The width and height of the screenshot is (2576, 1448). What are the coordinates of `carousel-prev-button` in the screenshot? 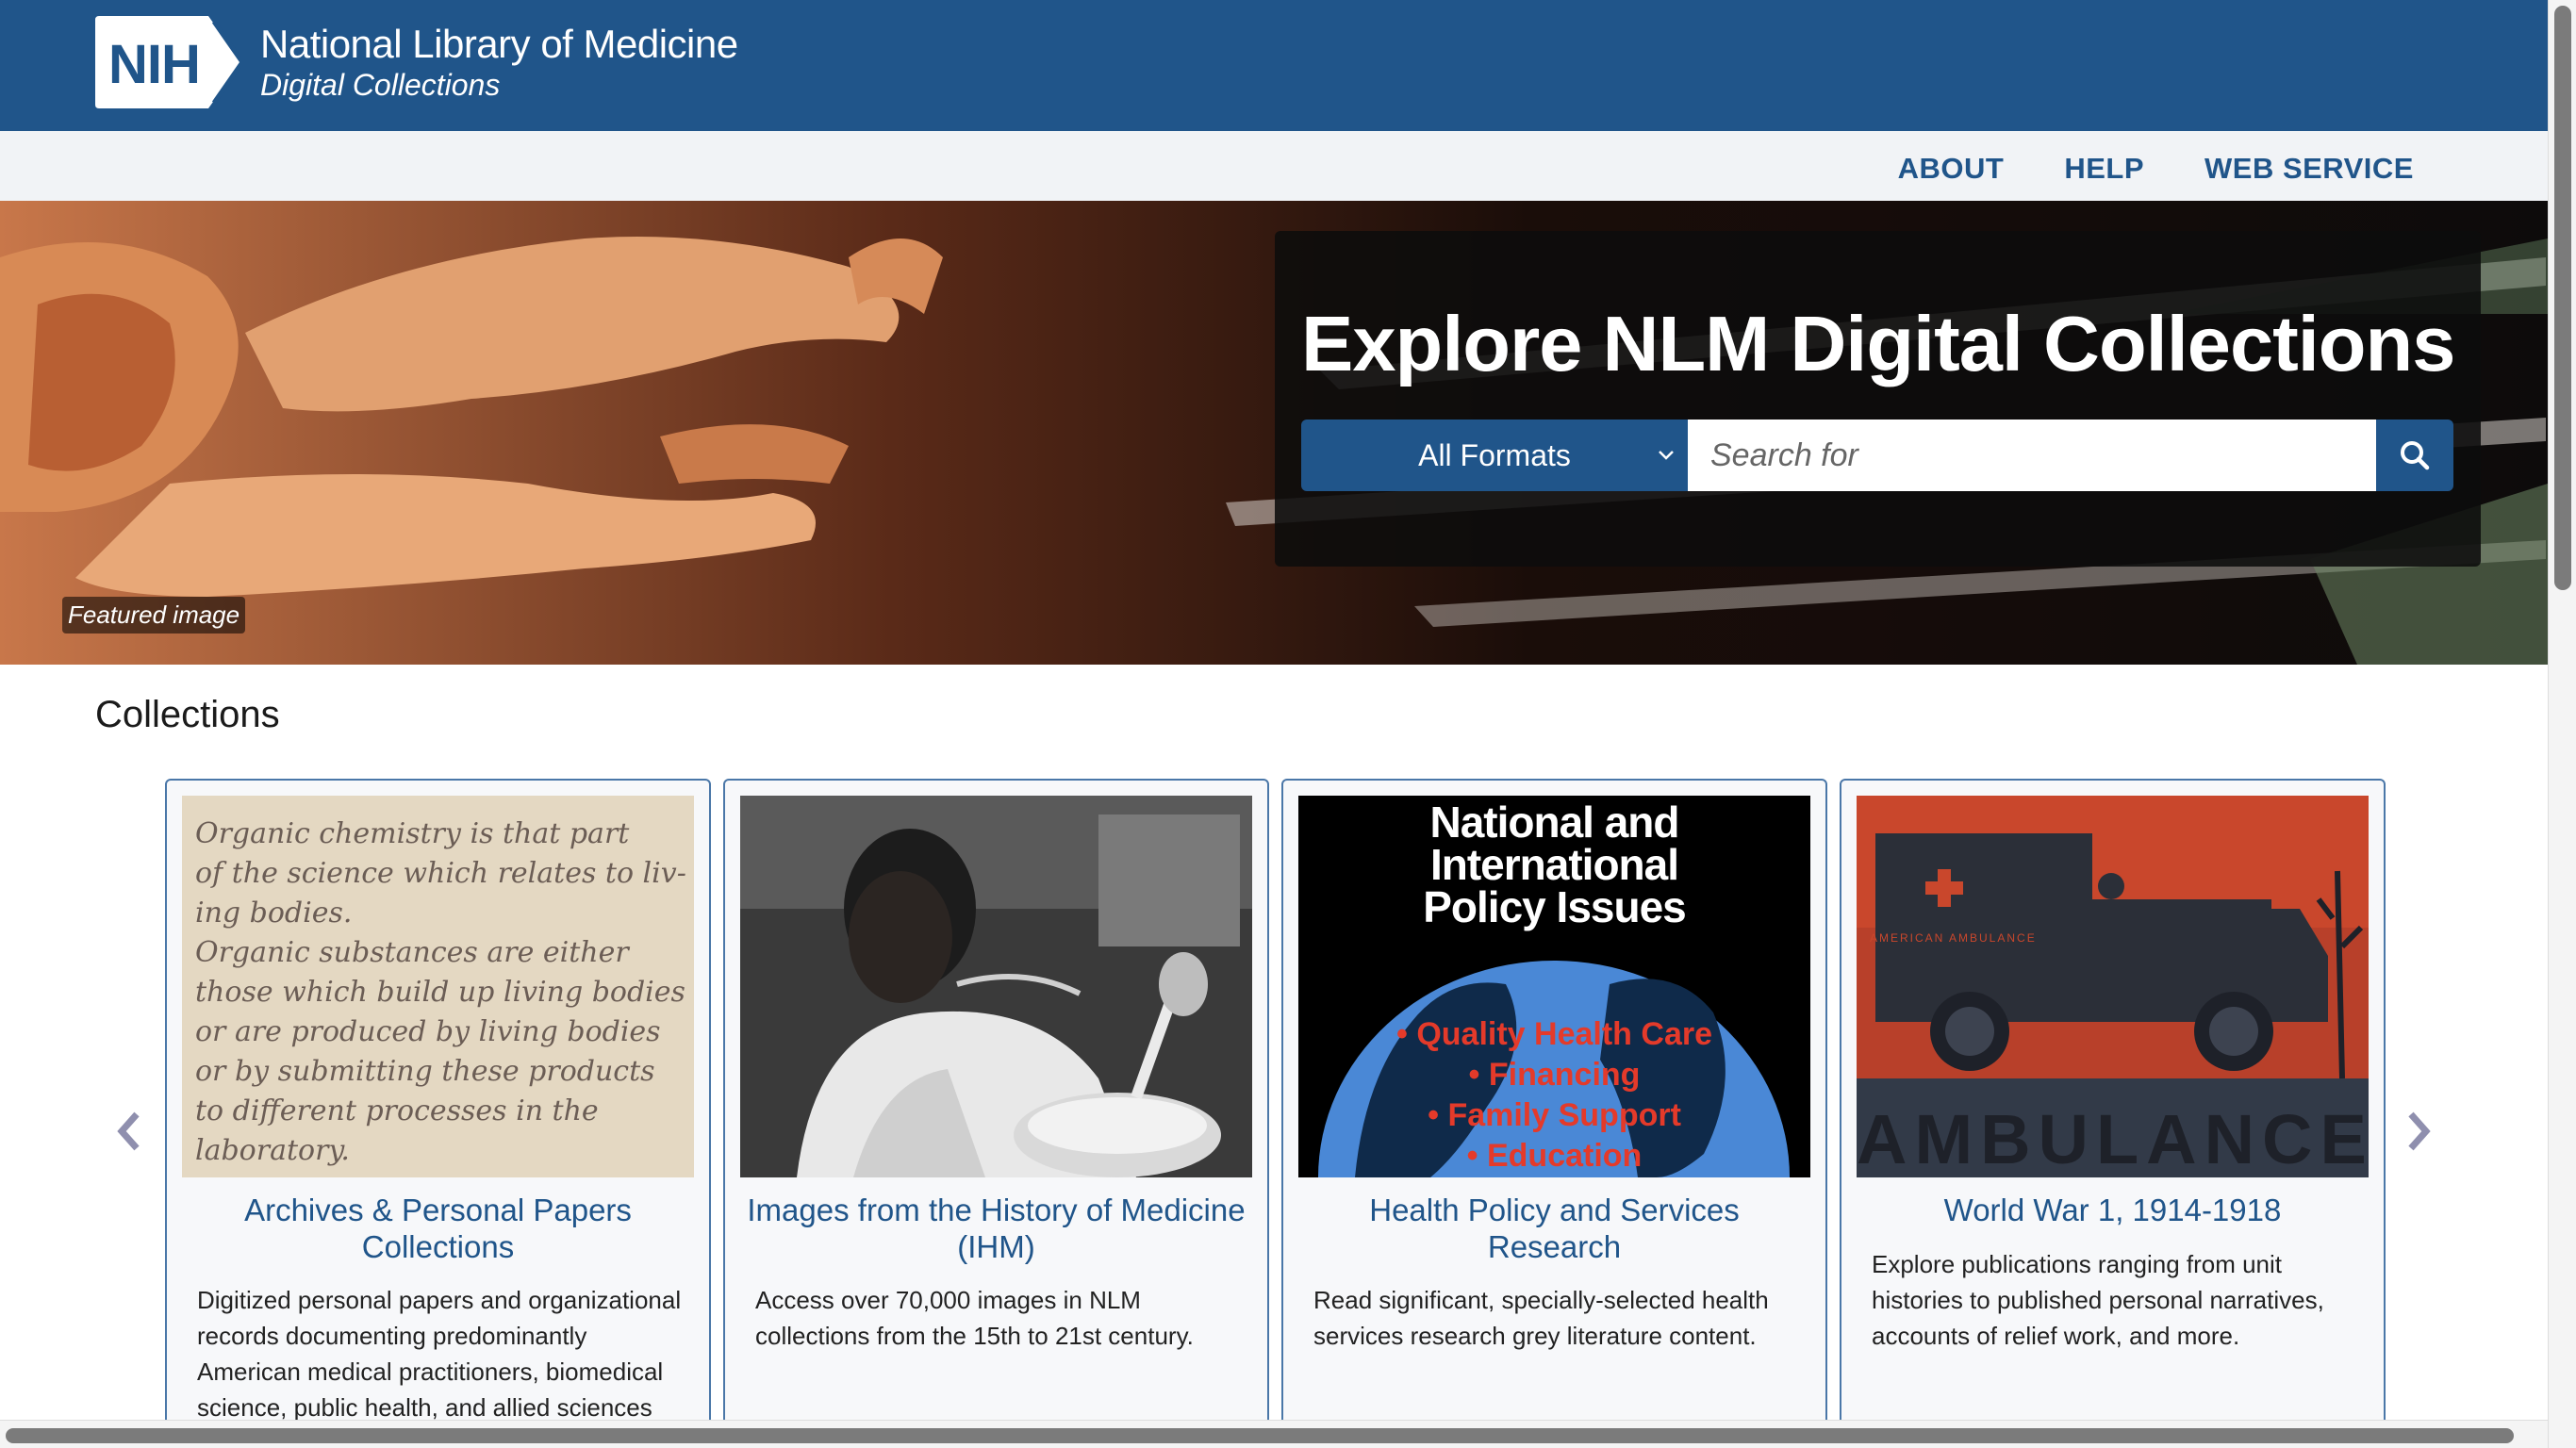 It's located at (128, 1131).